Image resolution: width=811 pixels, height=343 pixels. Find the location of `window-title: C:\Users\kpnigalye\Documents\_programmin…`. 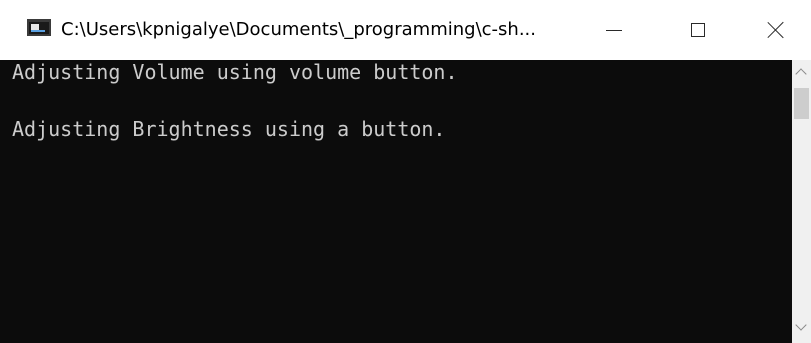

window-title: C:\Users\kpnigalye\Documents\_programmin… is located at coordinates (298, 29).